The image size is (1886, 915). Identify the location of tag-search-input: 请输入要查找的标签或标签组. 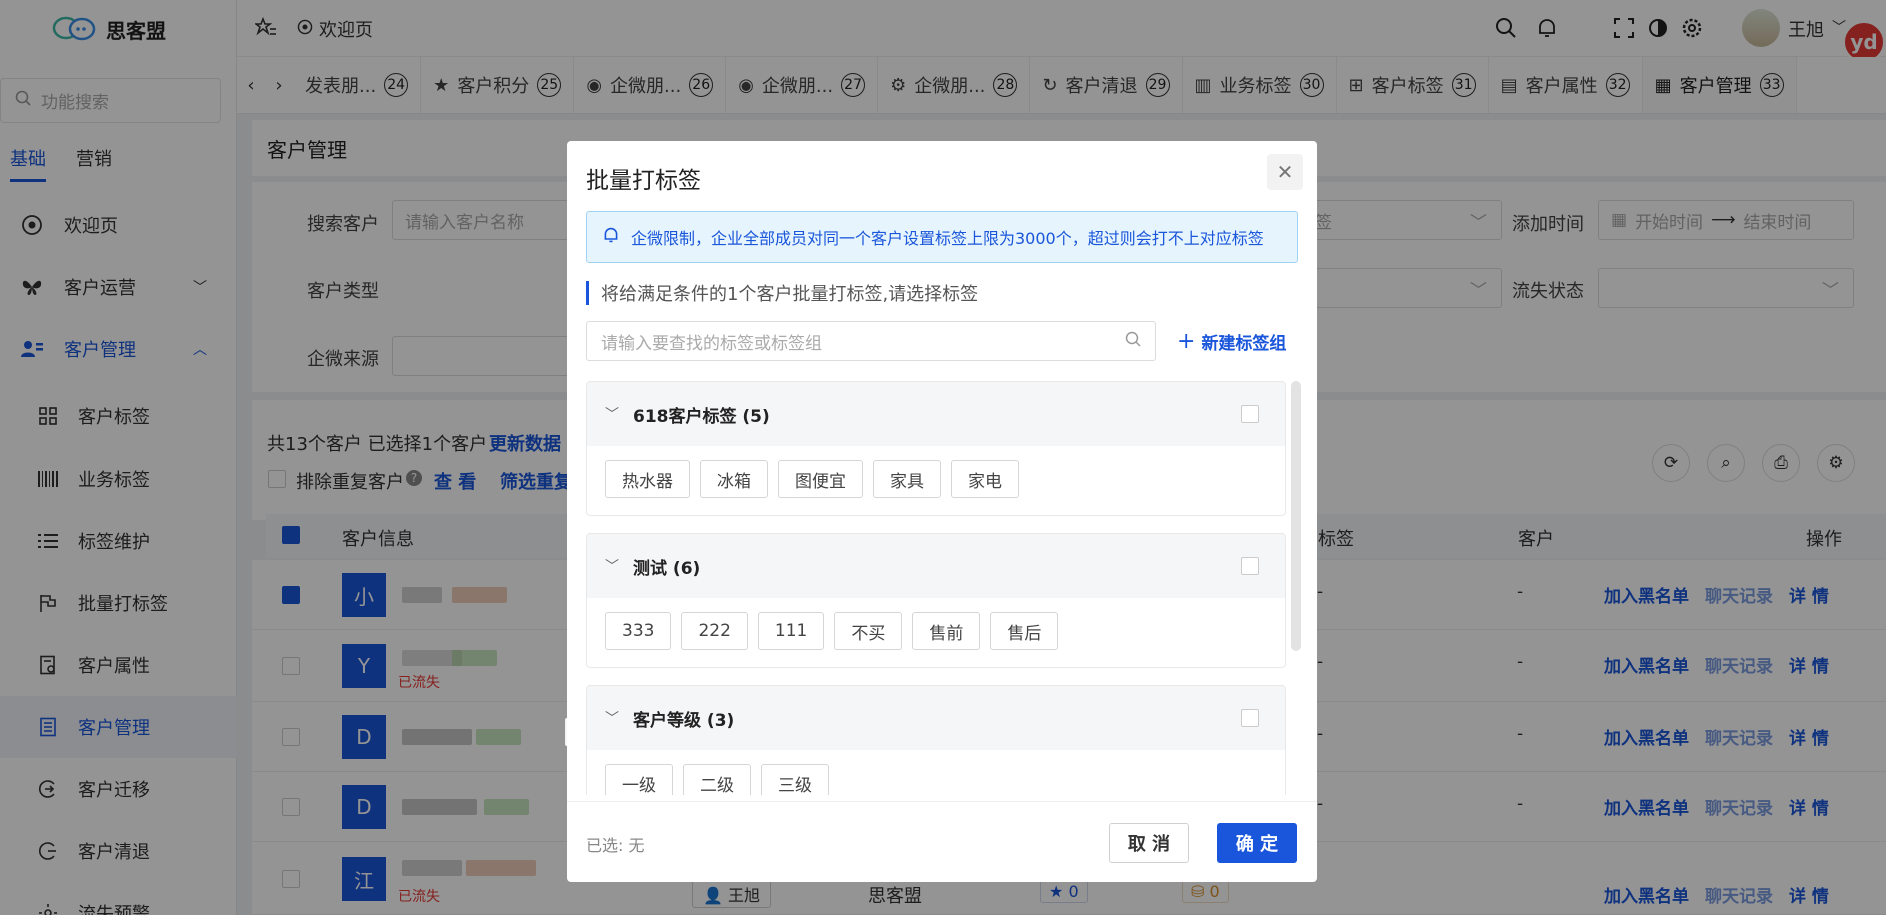
(871, 341).